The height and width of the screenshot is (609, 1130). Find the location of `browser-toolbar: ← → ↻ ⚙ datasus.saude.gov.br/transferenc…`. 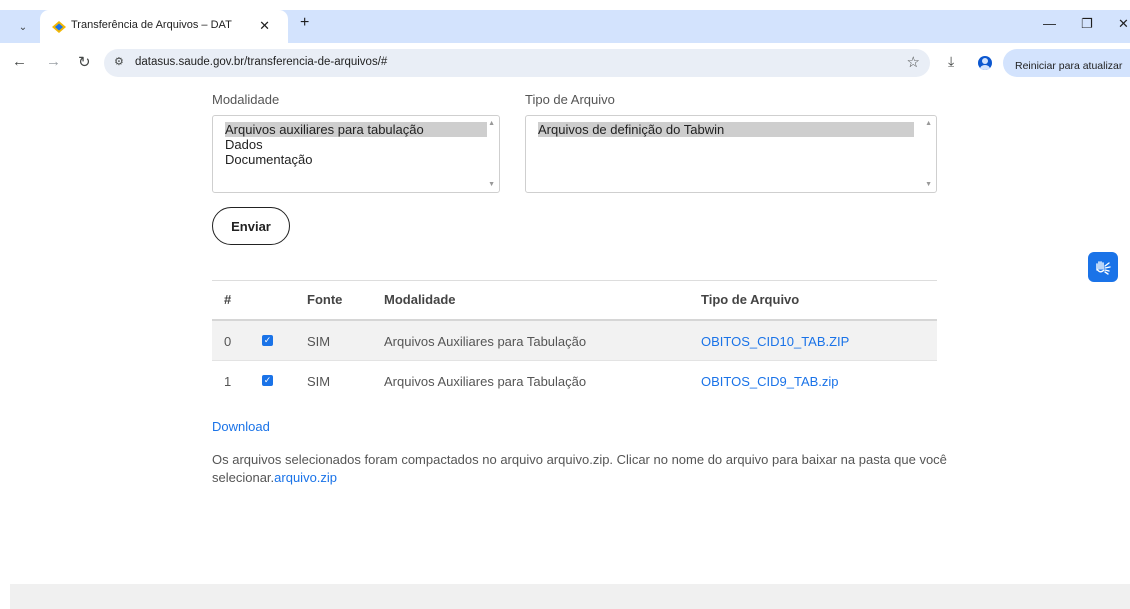

browser-toolbar: ← → ↻ ⚙ datasus.saude.gov.br/transferenc… is located at coordinates (565, 63).